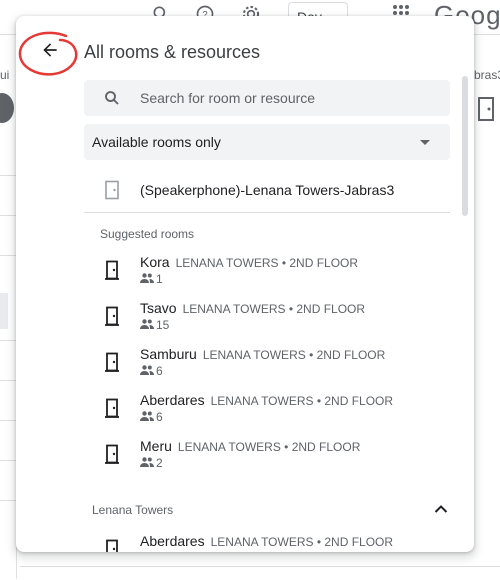 The width and height of the screenshot is (500, 580). What do you see at coordinates (156, 446) in the screenshot?
I see `room-name: Meru` at bounding box center [156, 446].